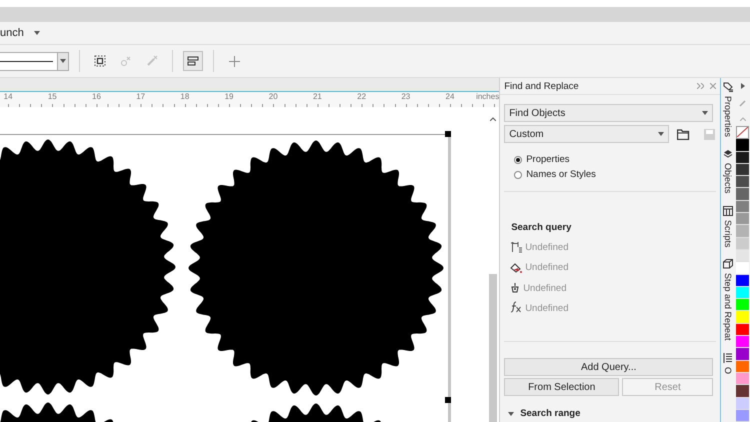 Image resolution: width=750 pixels, height=422 pixels. What do you see at coordinates (229, 97) in the screenshot?
I see `ruler-label: 19` at bounding box center [229, 97].